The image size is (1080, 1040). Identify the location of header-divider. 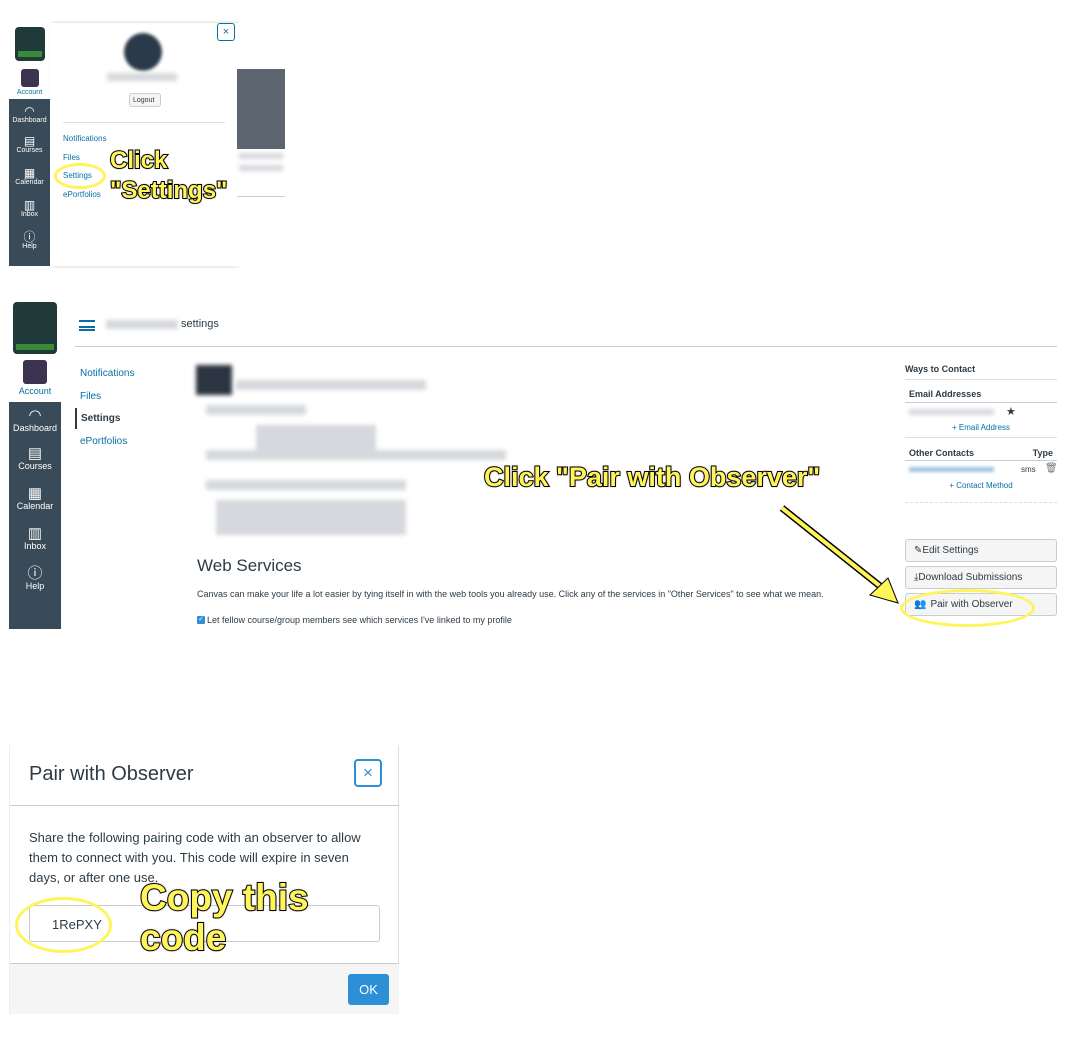
(566, 346).